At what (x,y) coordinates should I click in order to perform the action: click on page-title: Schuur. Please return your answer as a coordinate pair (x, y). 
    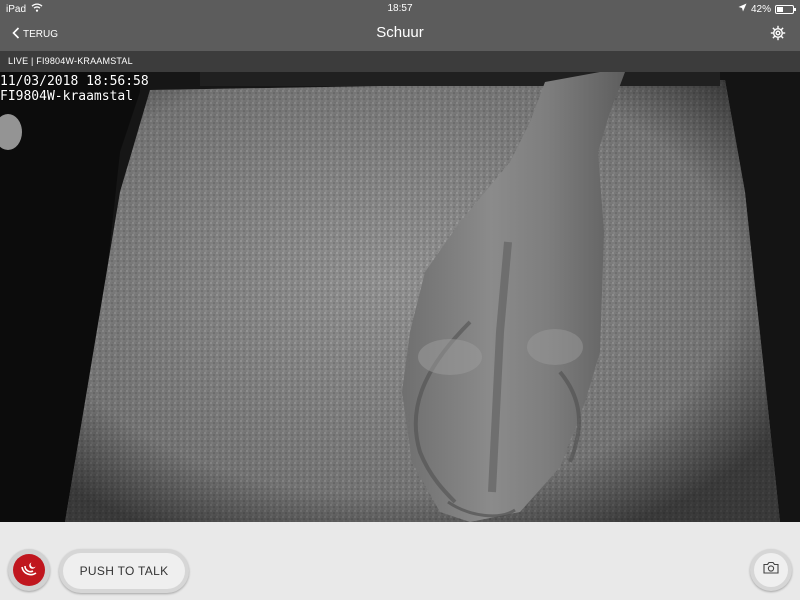
    Looking at the image, I should click on (400, 32).